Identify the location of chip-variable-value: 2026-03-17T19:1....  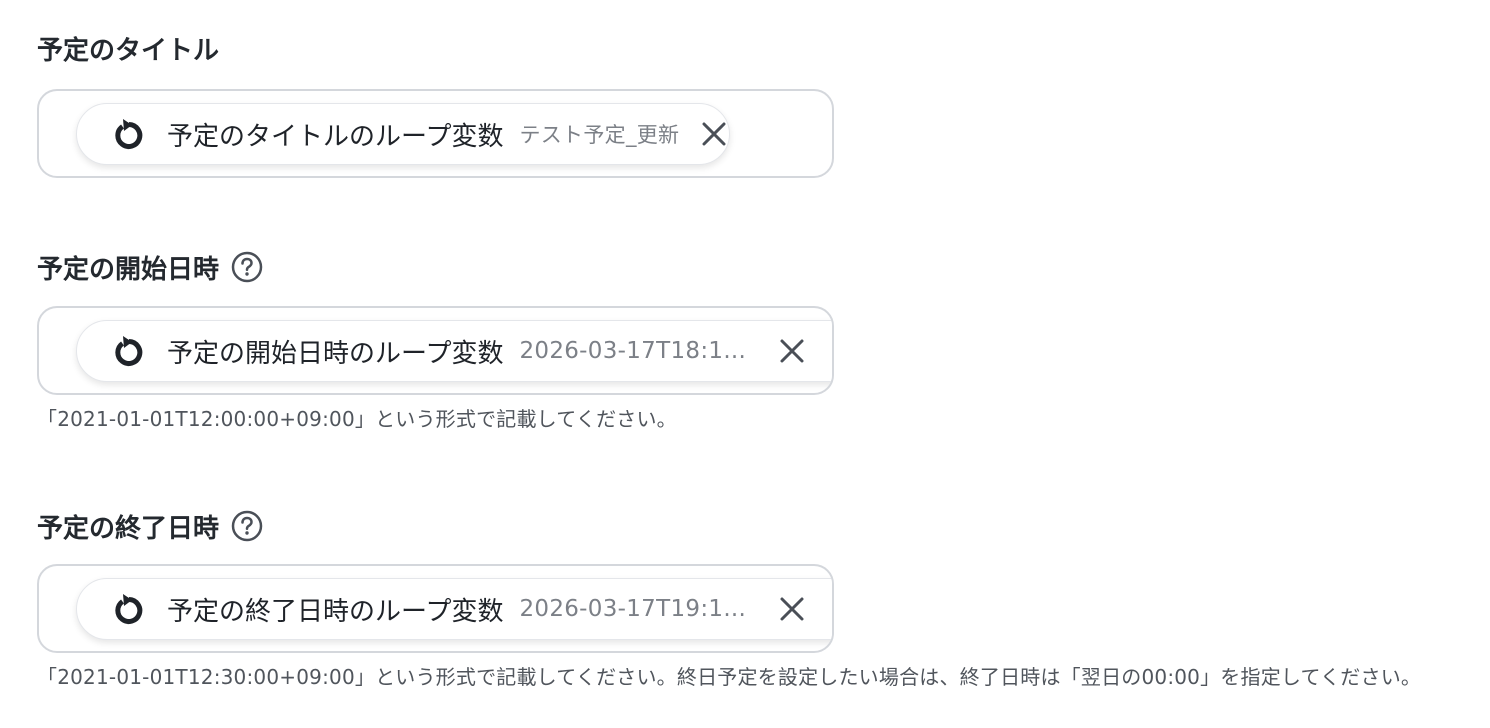
(633, 609).